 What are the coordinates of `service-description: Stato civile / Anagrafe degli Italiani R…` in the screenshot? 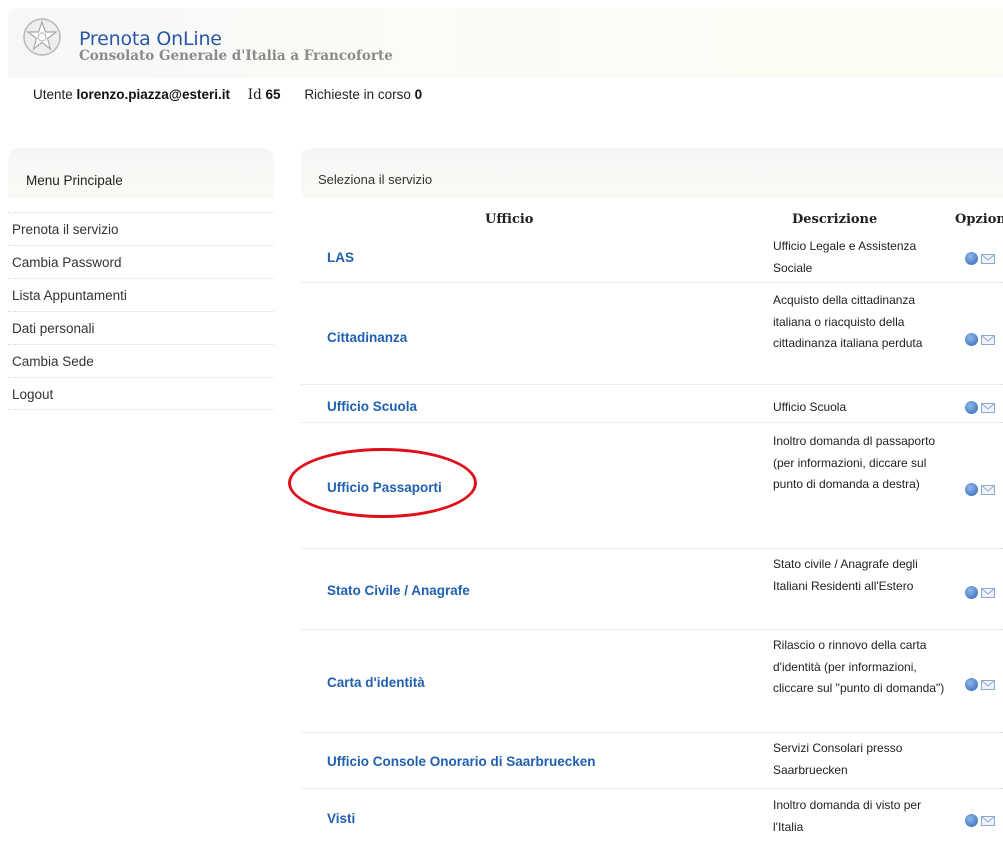 It's located at (845, 575).